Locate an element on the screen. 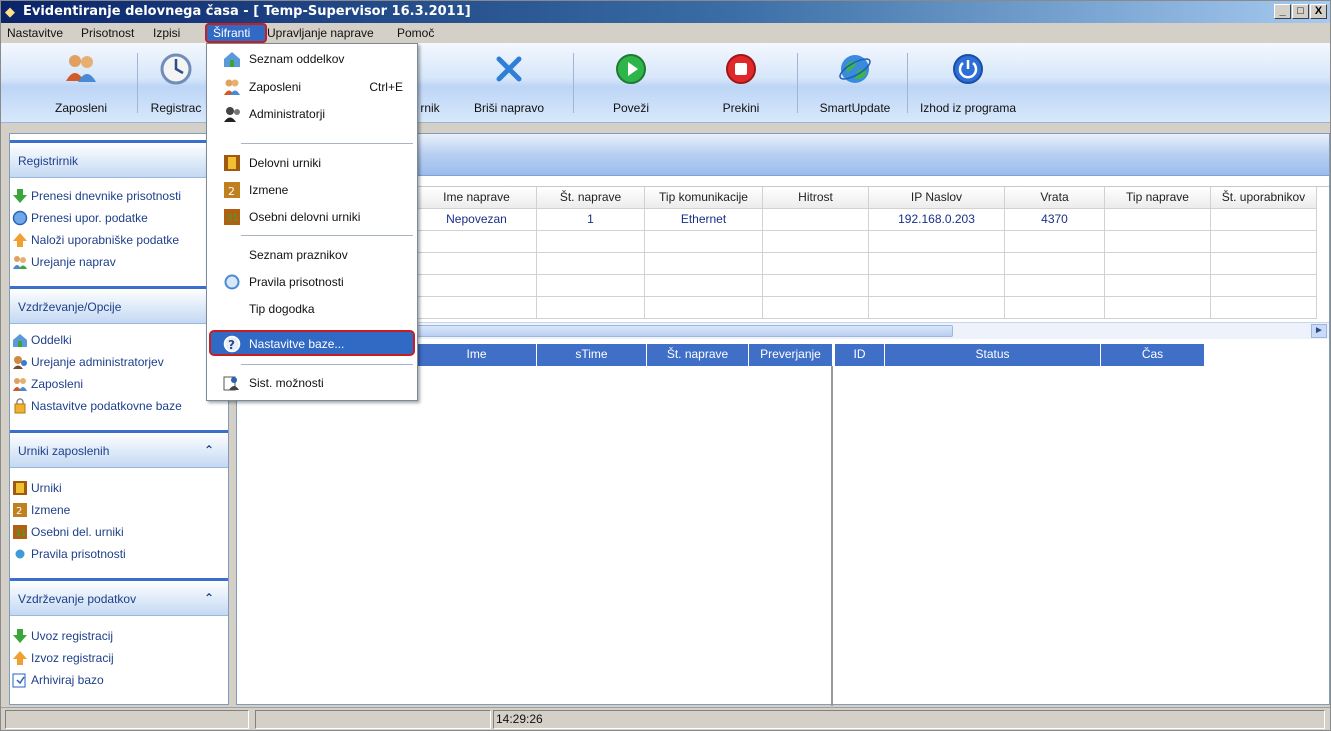  menu-nastavitve: Nastavitve is located at coordinates (35, 33).